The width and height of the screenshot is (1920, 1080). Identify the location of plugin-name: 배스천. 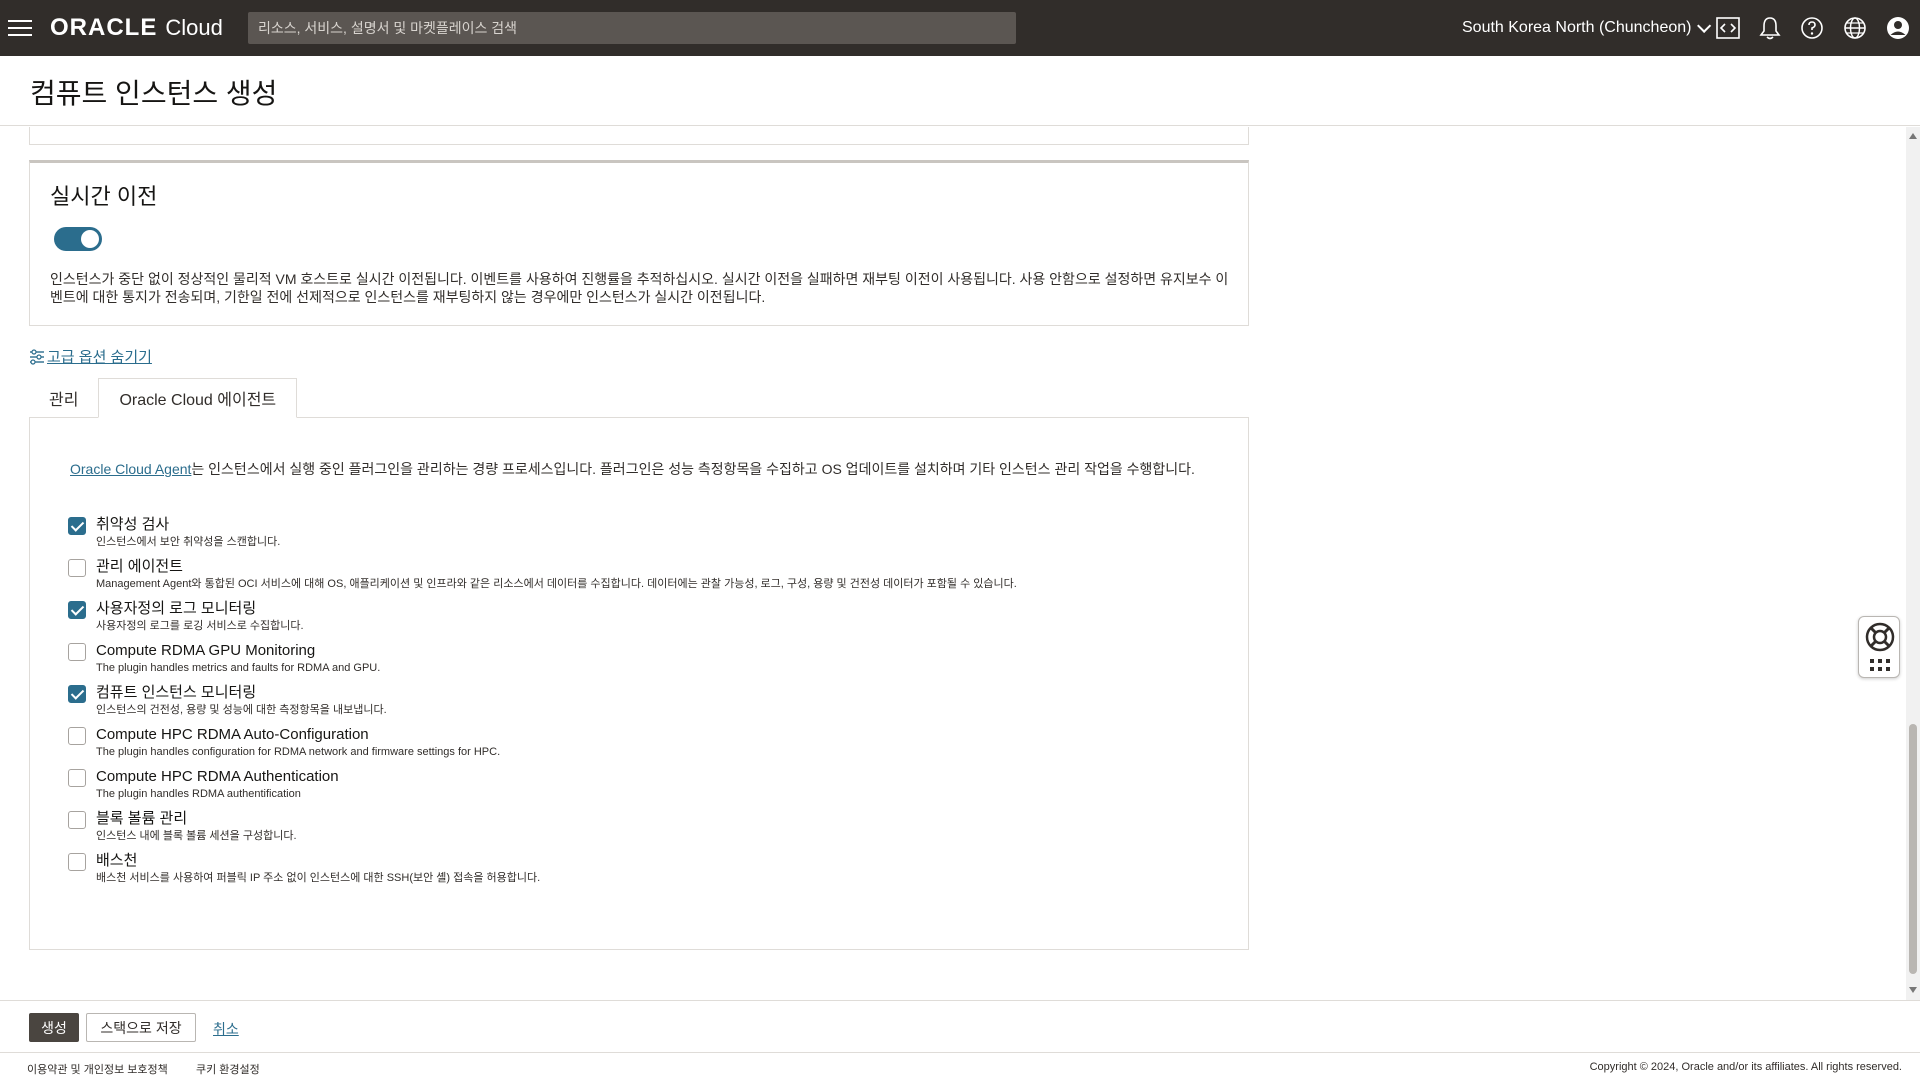
(117, 860).